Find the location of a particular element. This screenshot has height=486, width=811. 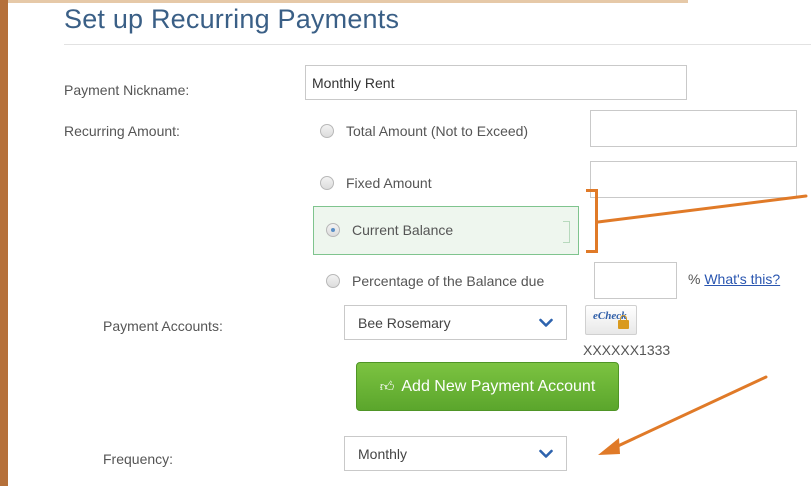

title-divider is located at coordinates (437, 44).